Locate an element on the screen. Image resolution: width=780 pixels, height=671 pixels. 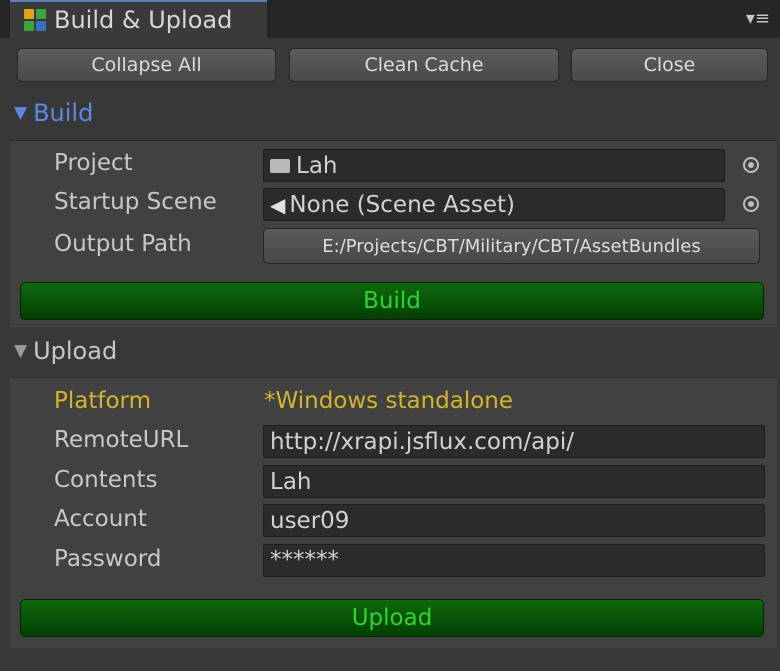
window-tab: Build & Upload is located at coordinates (138, 19).